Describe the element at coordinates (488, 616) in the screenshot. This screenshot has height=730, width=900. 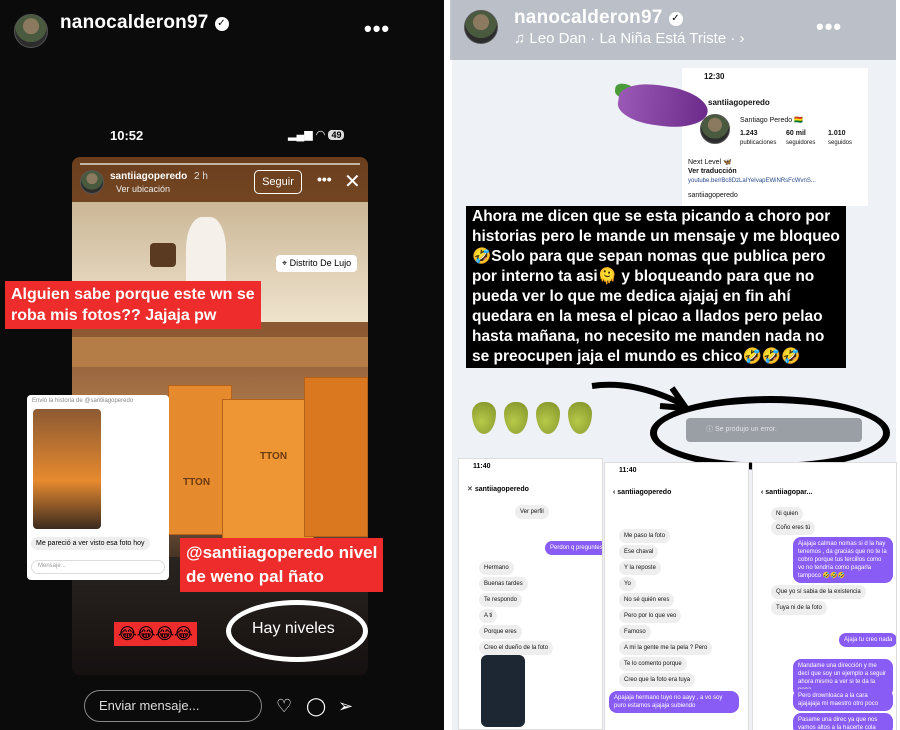
I see `chat-bubble: A ti` at that location.